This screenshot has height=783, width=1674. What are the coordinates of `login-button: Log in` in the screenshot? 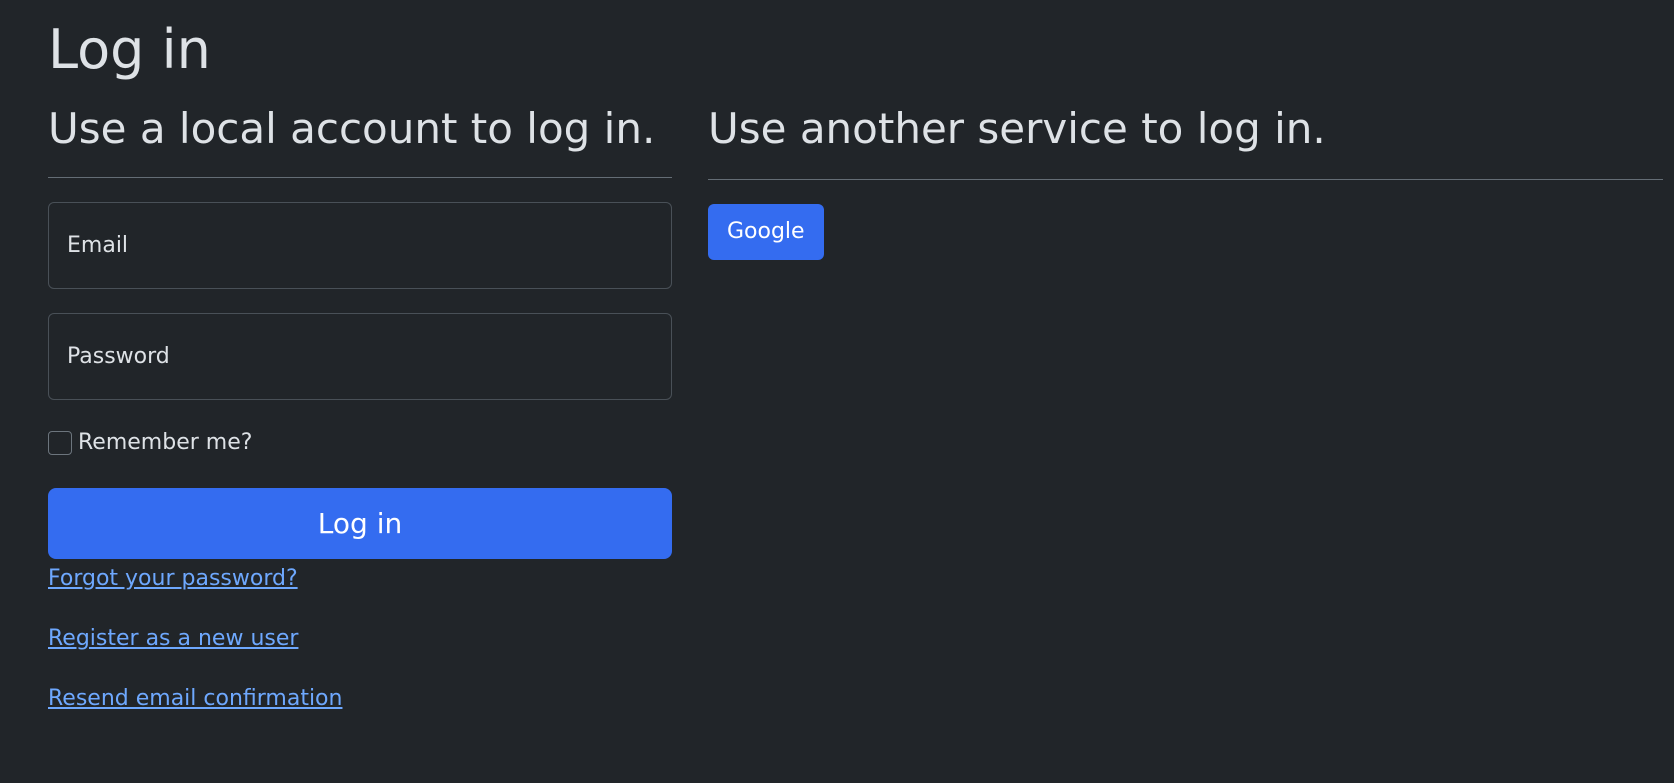 It's located at (360, 523).